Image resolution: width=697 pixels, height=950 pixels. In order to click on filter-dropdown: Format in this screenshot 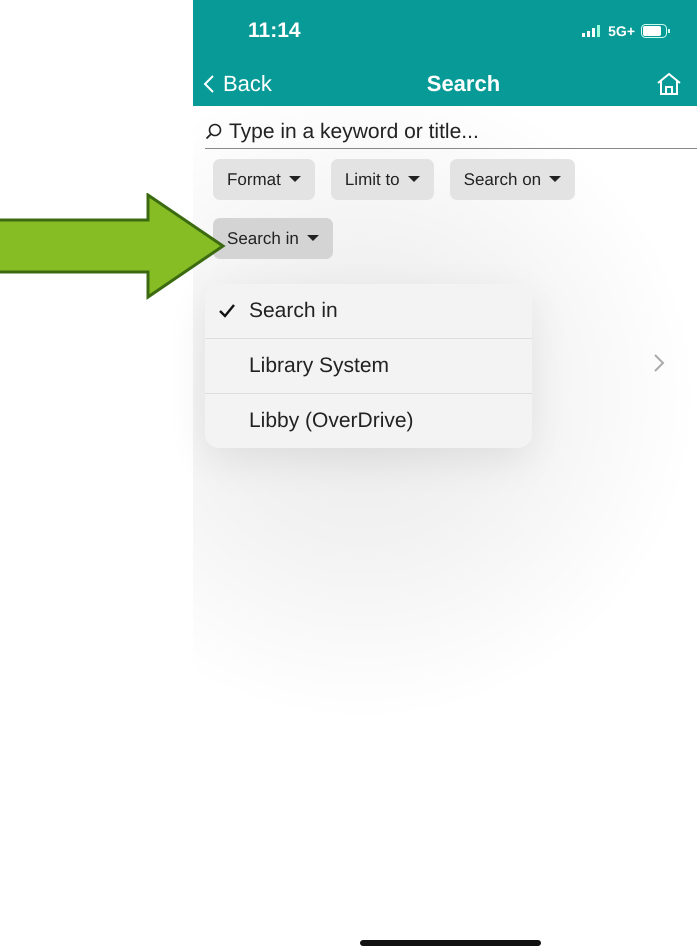, I will do `click(264, 179)`.